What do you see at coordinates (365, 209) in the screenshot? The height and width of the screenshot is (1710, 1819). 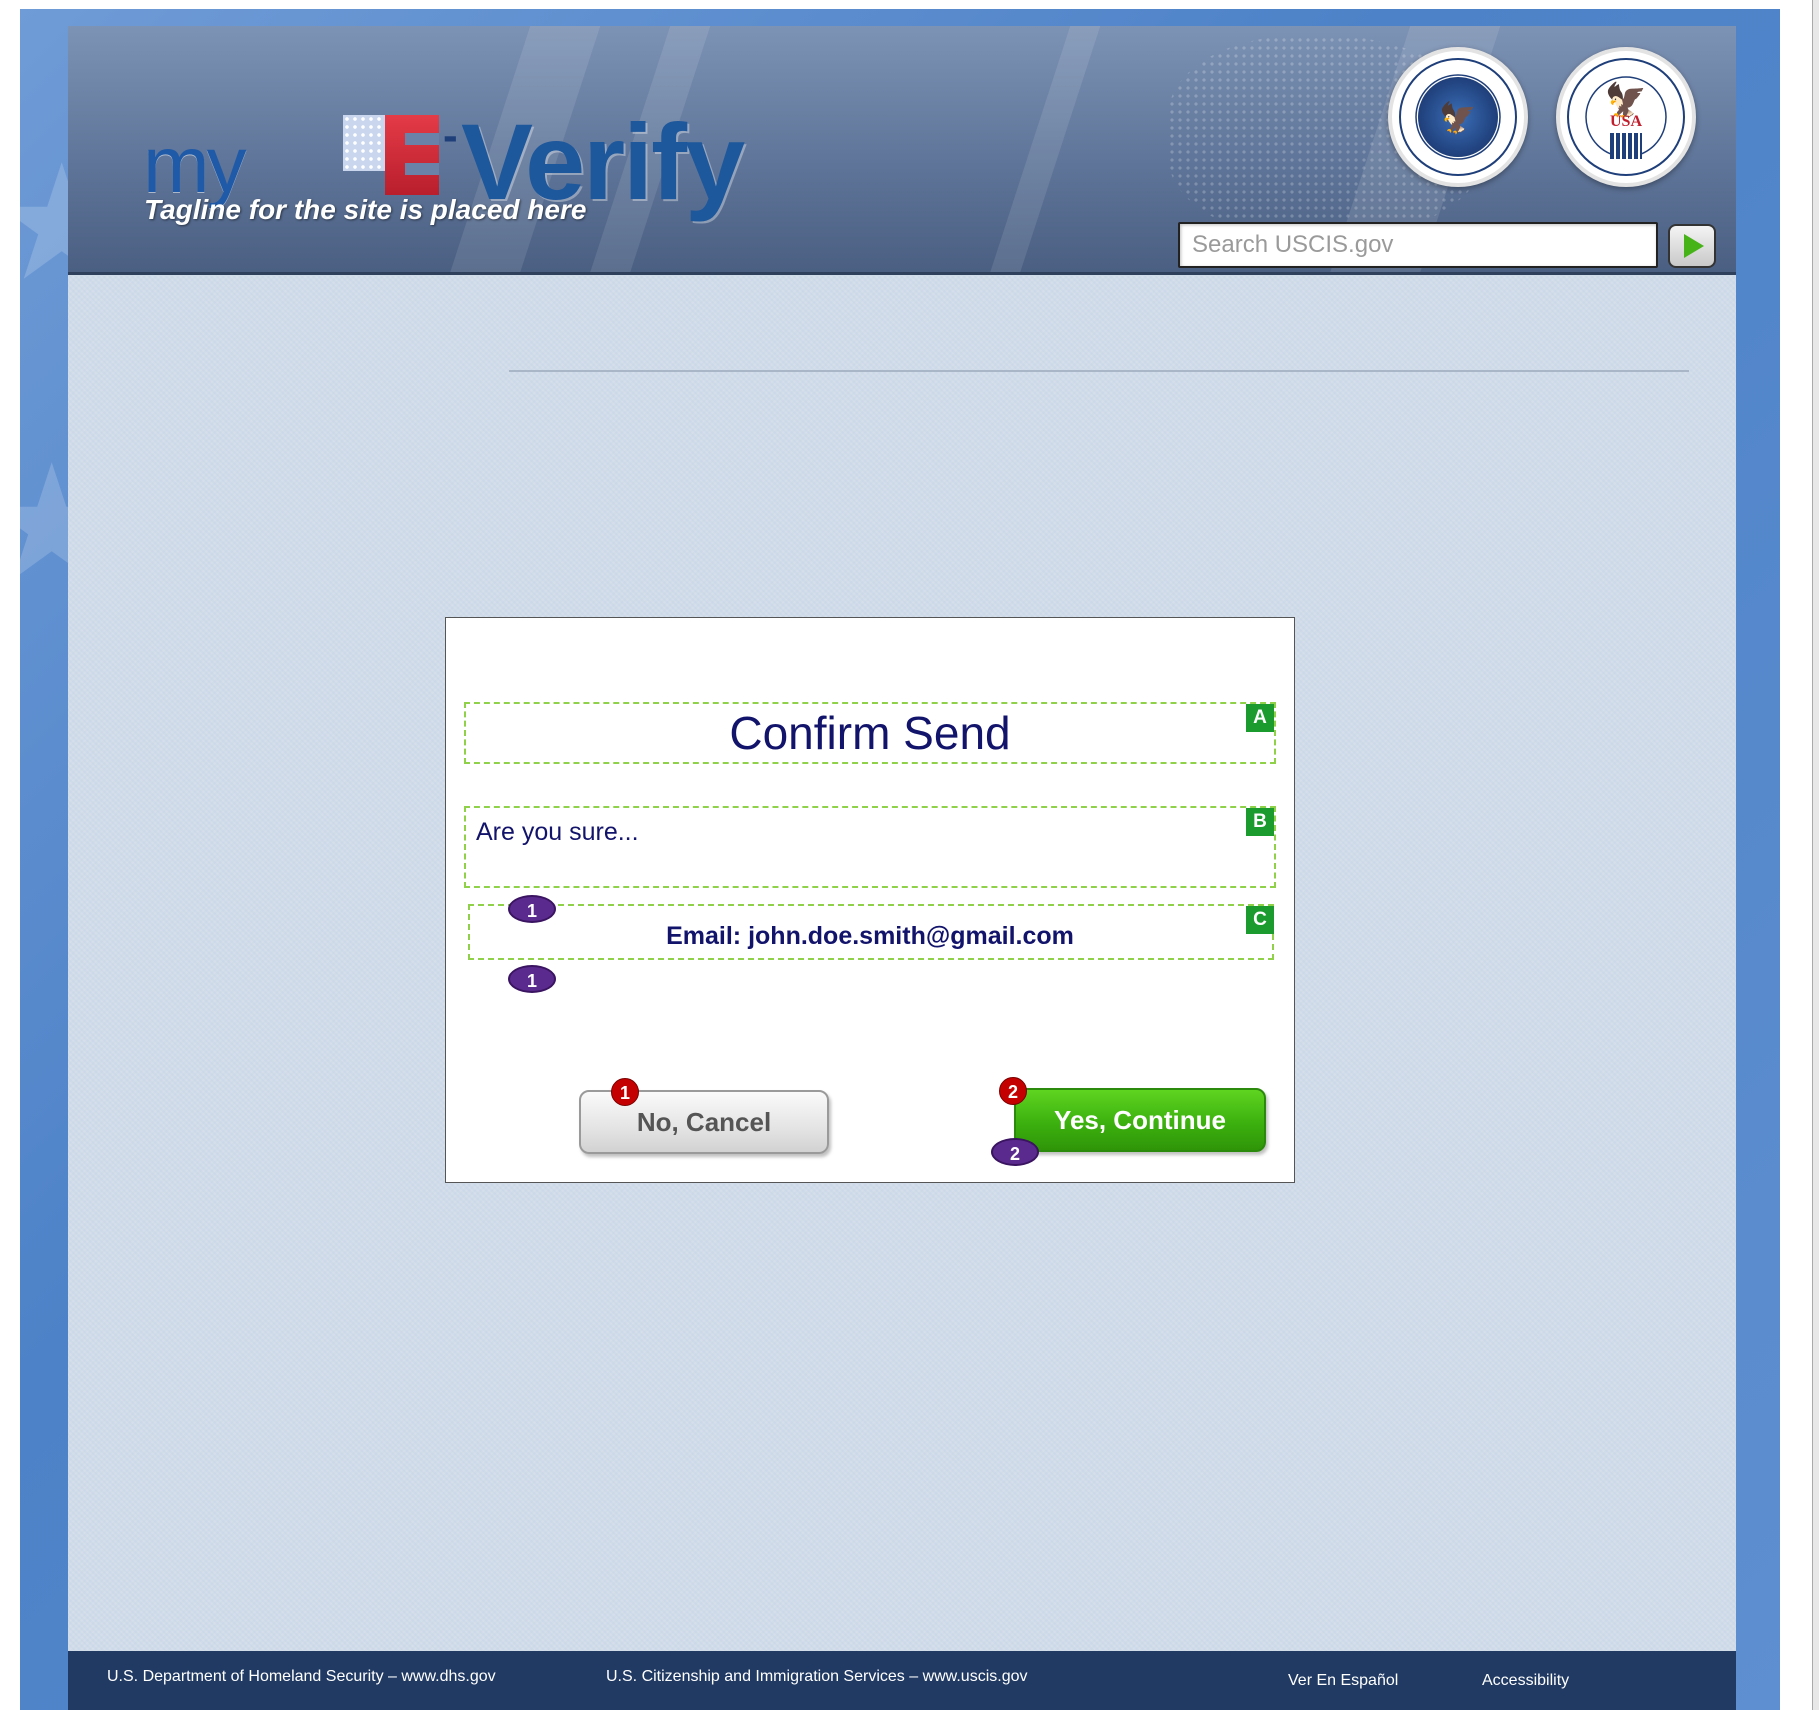 I see `site-tagline: Tagline for the site is placed here` at bounding box center [365, 209].